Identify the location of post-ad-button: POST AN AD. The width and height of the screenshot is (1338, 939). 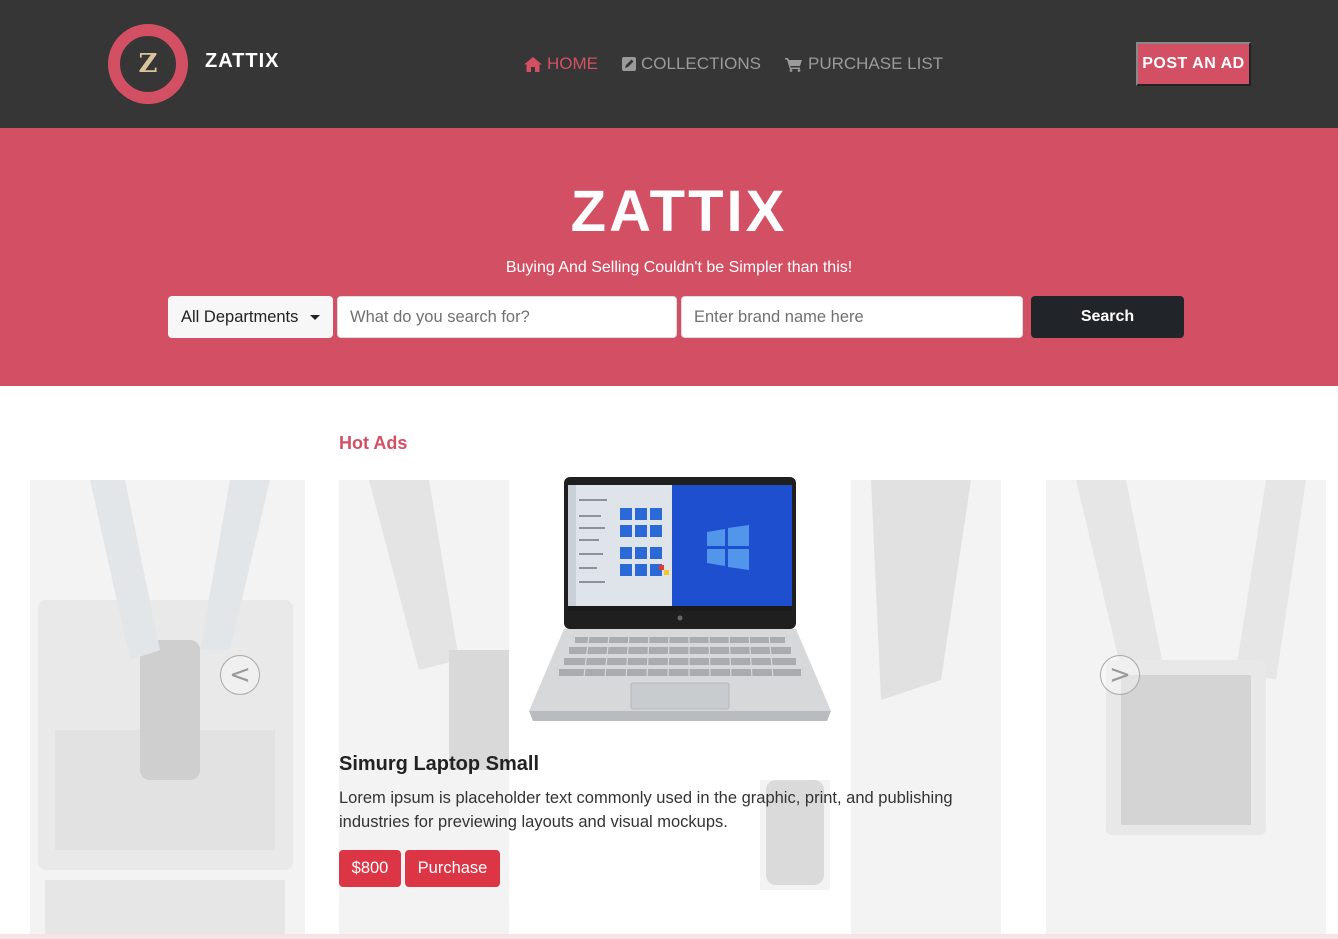
(1193, 64).